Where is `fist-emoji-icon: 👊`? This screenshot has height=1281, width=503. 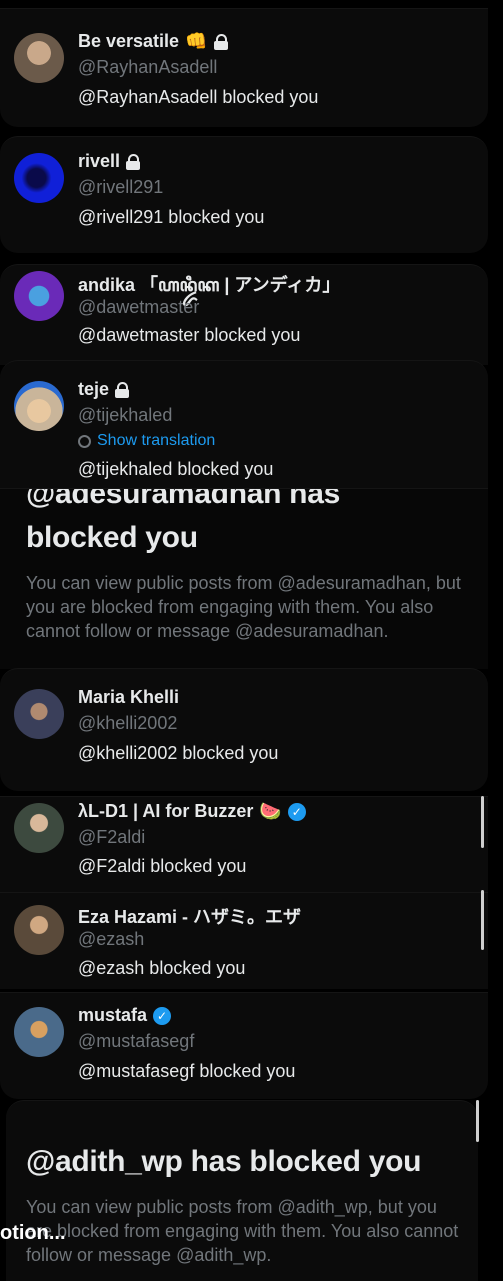
fist-emoji-icon: 👊 is located at coordinates (196, 41).